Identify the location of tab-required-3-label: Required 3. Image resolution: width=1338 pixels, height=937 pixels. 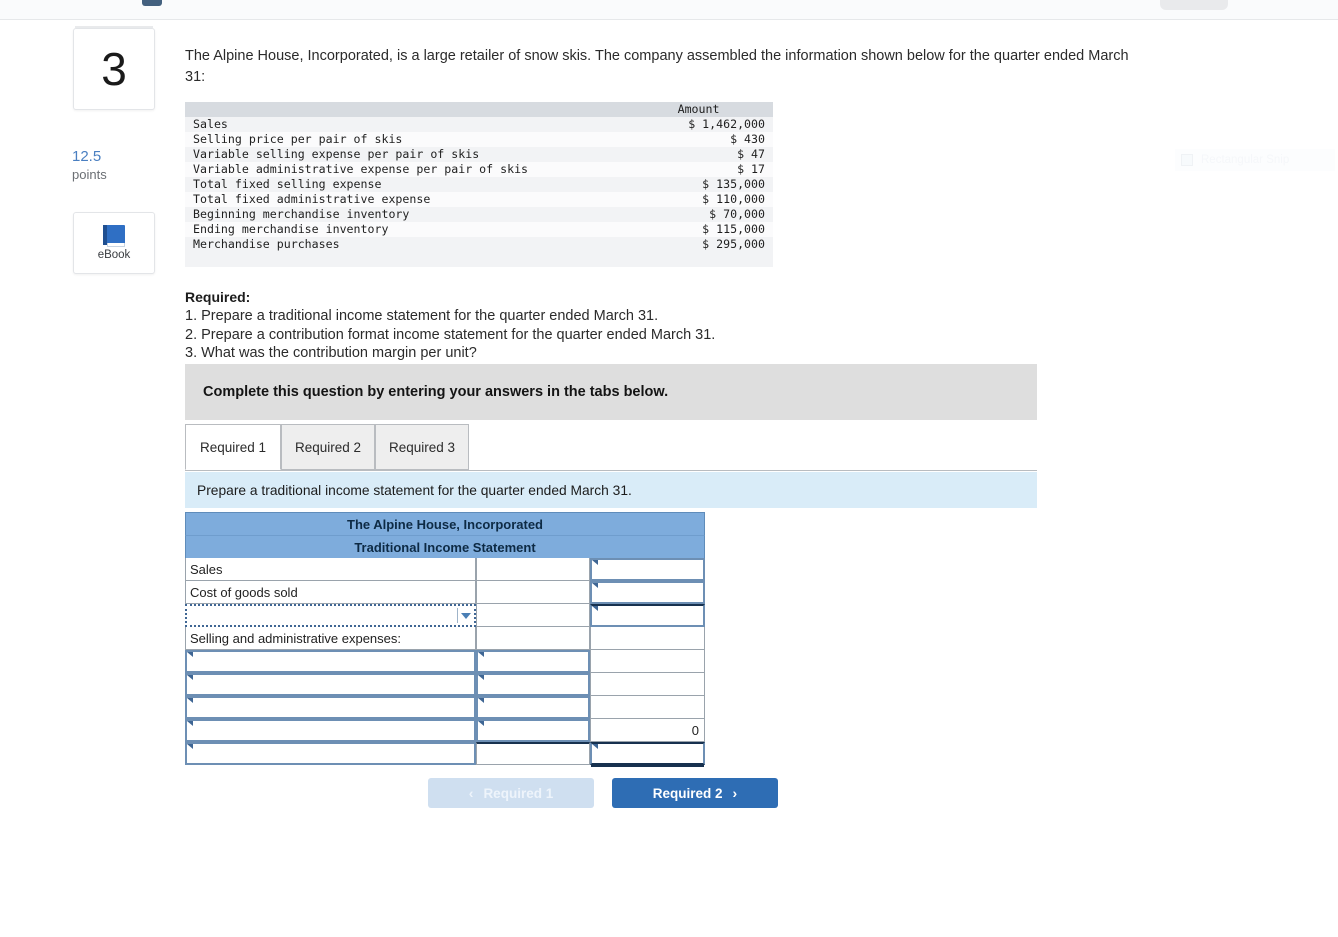
(422, 447).